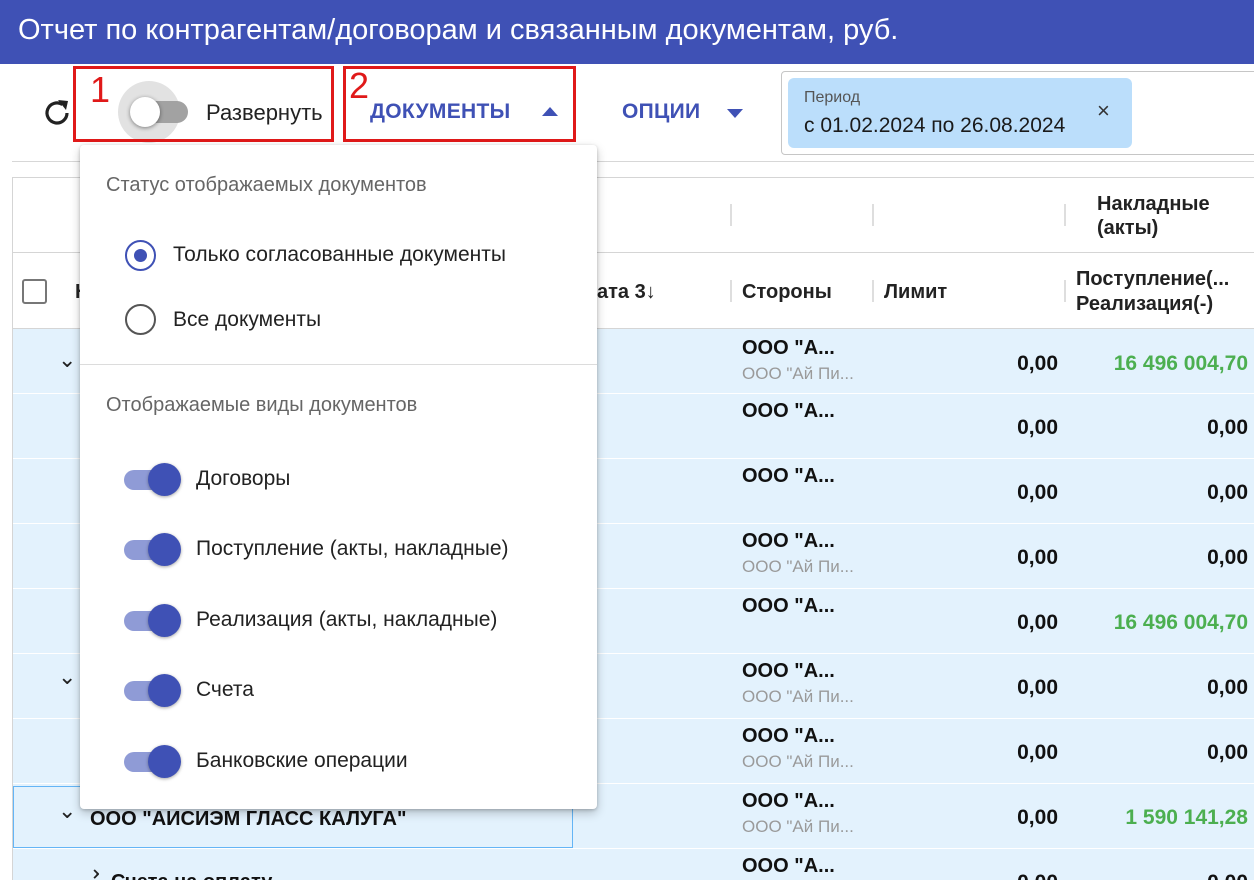 The width and height of the screenshot is (1254, 880). Describe the element at coordinates (550, 111) in the screenshot. I see `caret-up-icon` at that location.